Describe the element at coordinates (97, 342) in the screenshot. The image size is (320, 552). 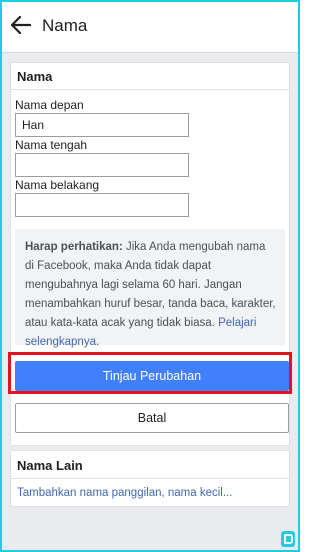
I see `notice-trailing: .` at that location.